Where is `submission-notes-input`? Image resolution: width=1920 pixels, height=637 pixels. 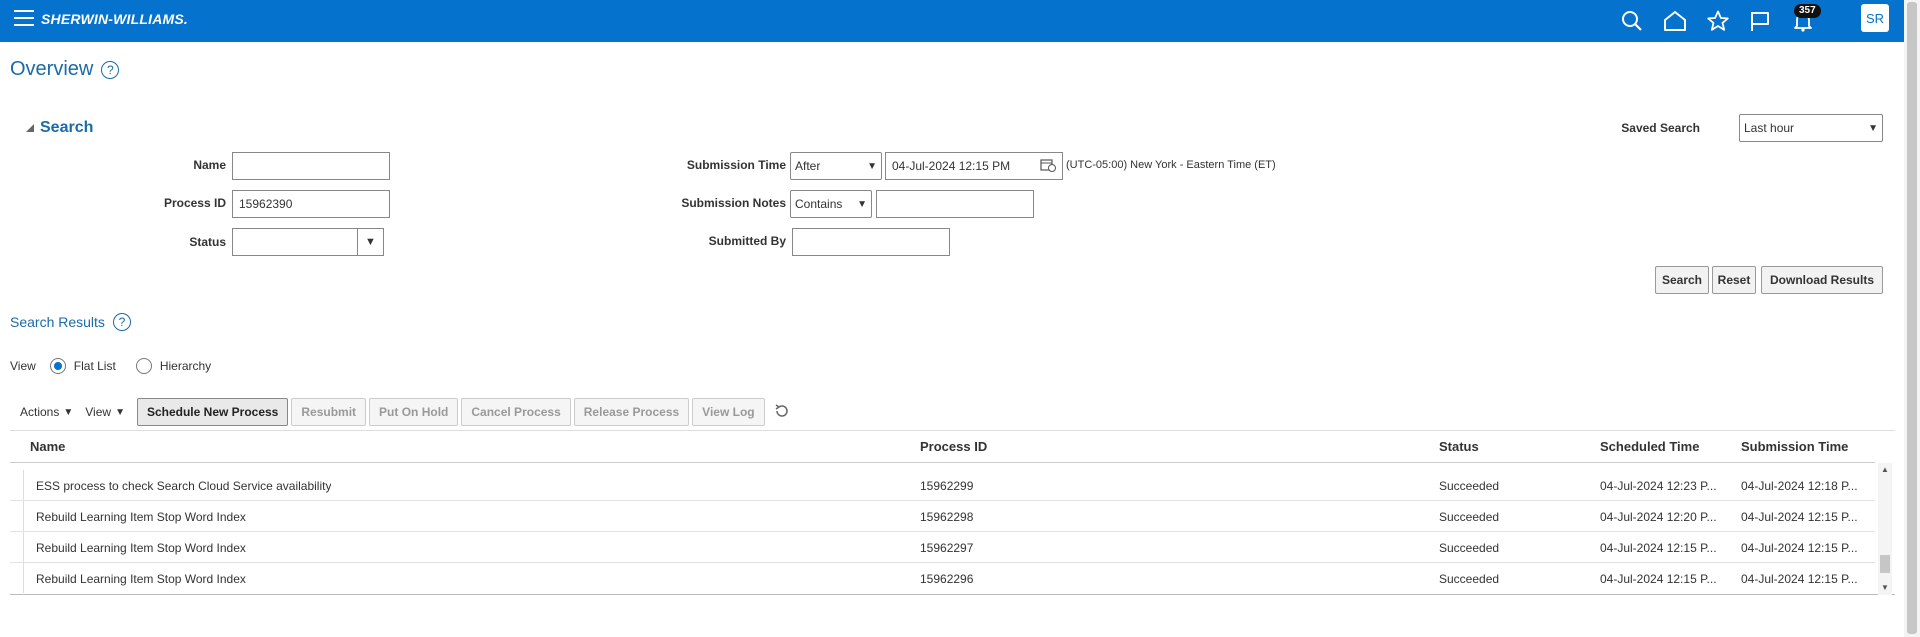
submission-notes-input is located at coordinates (955, 204).